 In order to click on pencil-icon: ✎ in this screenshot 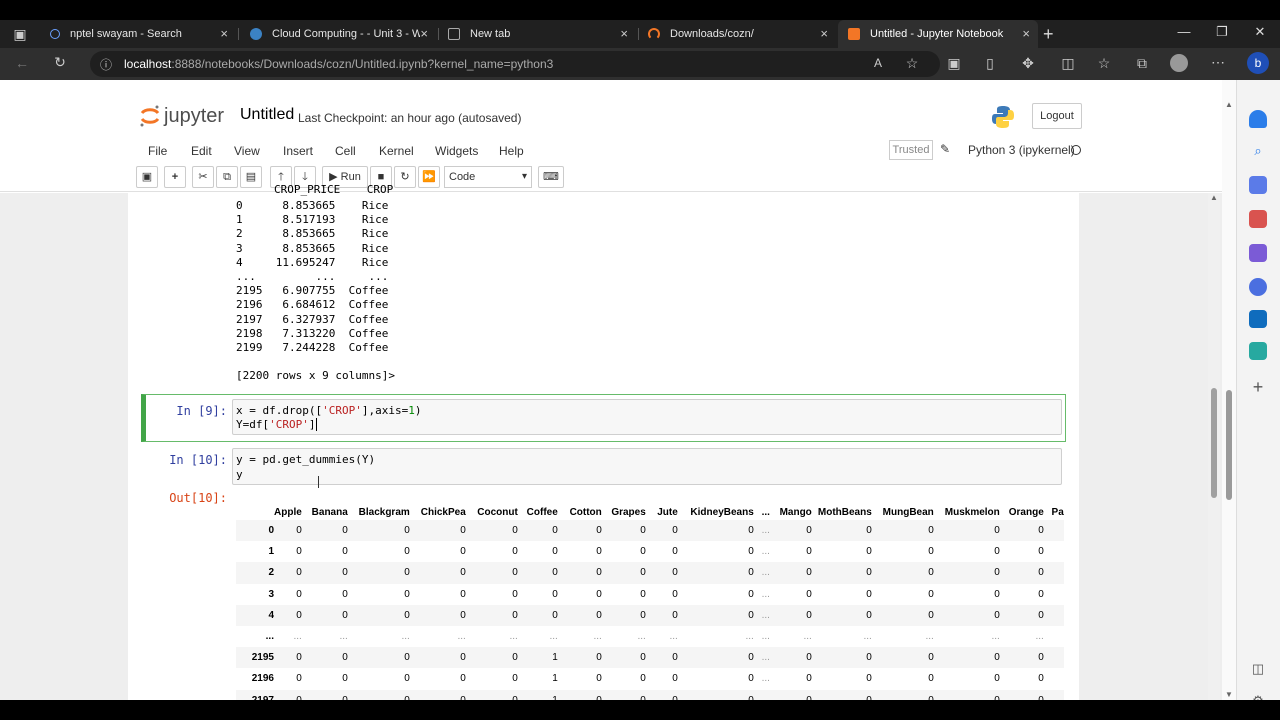, I will do `click(945, 149)`.